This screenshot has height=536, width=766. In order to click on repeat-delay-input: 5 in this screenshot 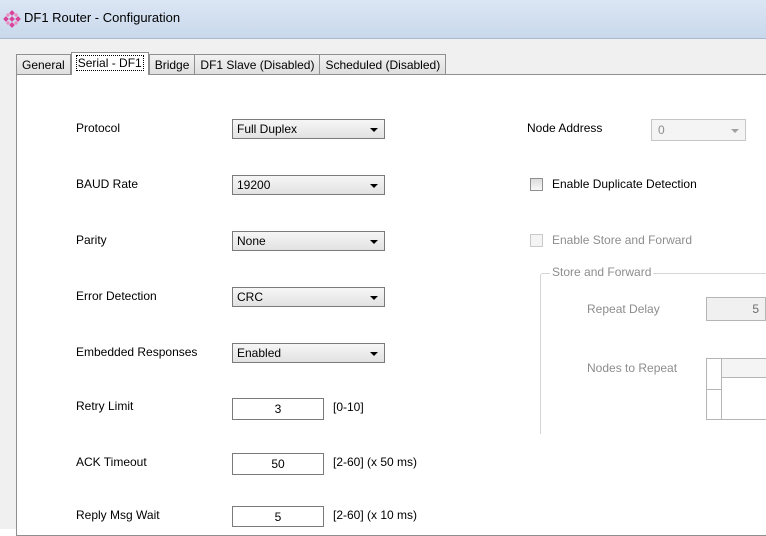, I will do `click(736, 309)`.